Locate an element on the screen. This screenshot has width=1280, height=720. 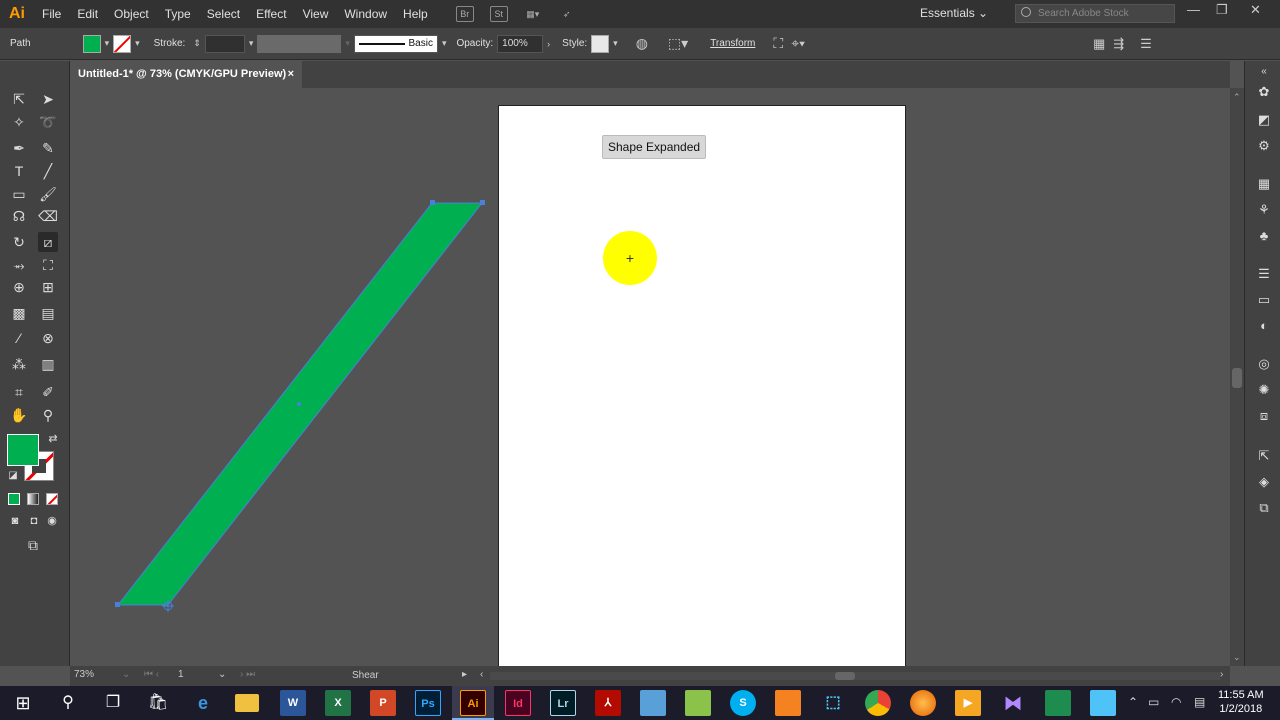
arrange-panels-icon: ▦ is located at coordinates (1099, 44).